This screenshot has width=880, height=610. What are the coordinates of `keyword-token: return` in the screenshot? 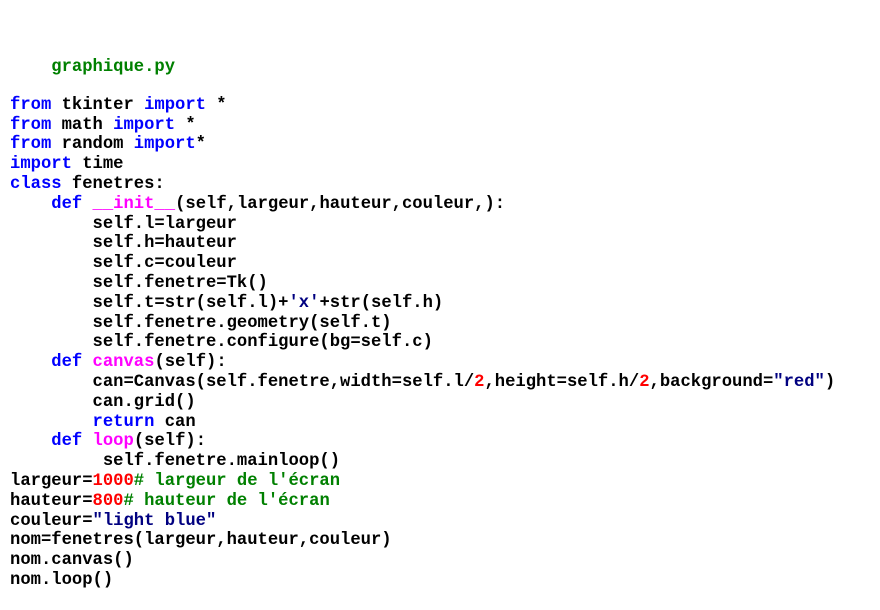 It's located at (123, 422).